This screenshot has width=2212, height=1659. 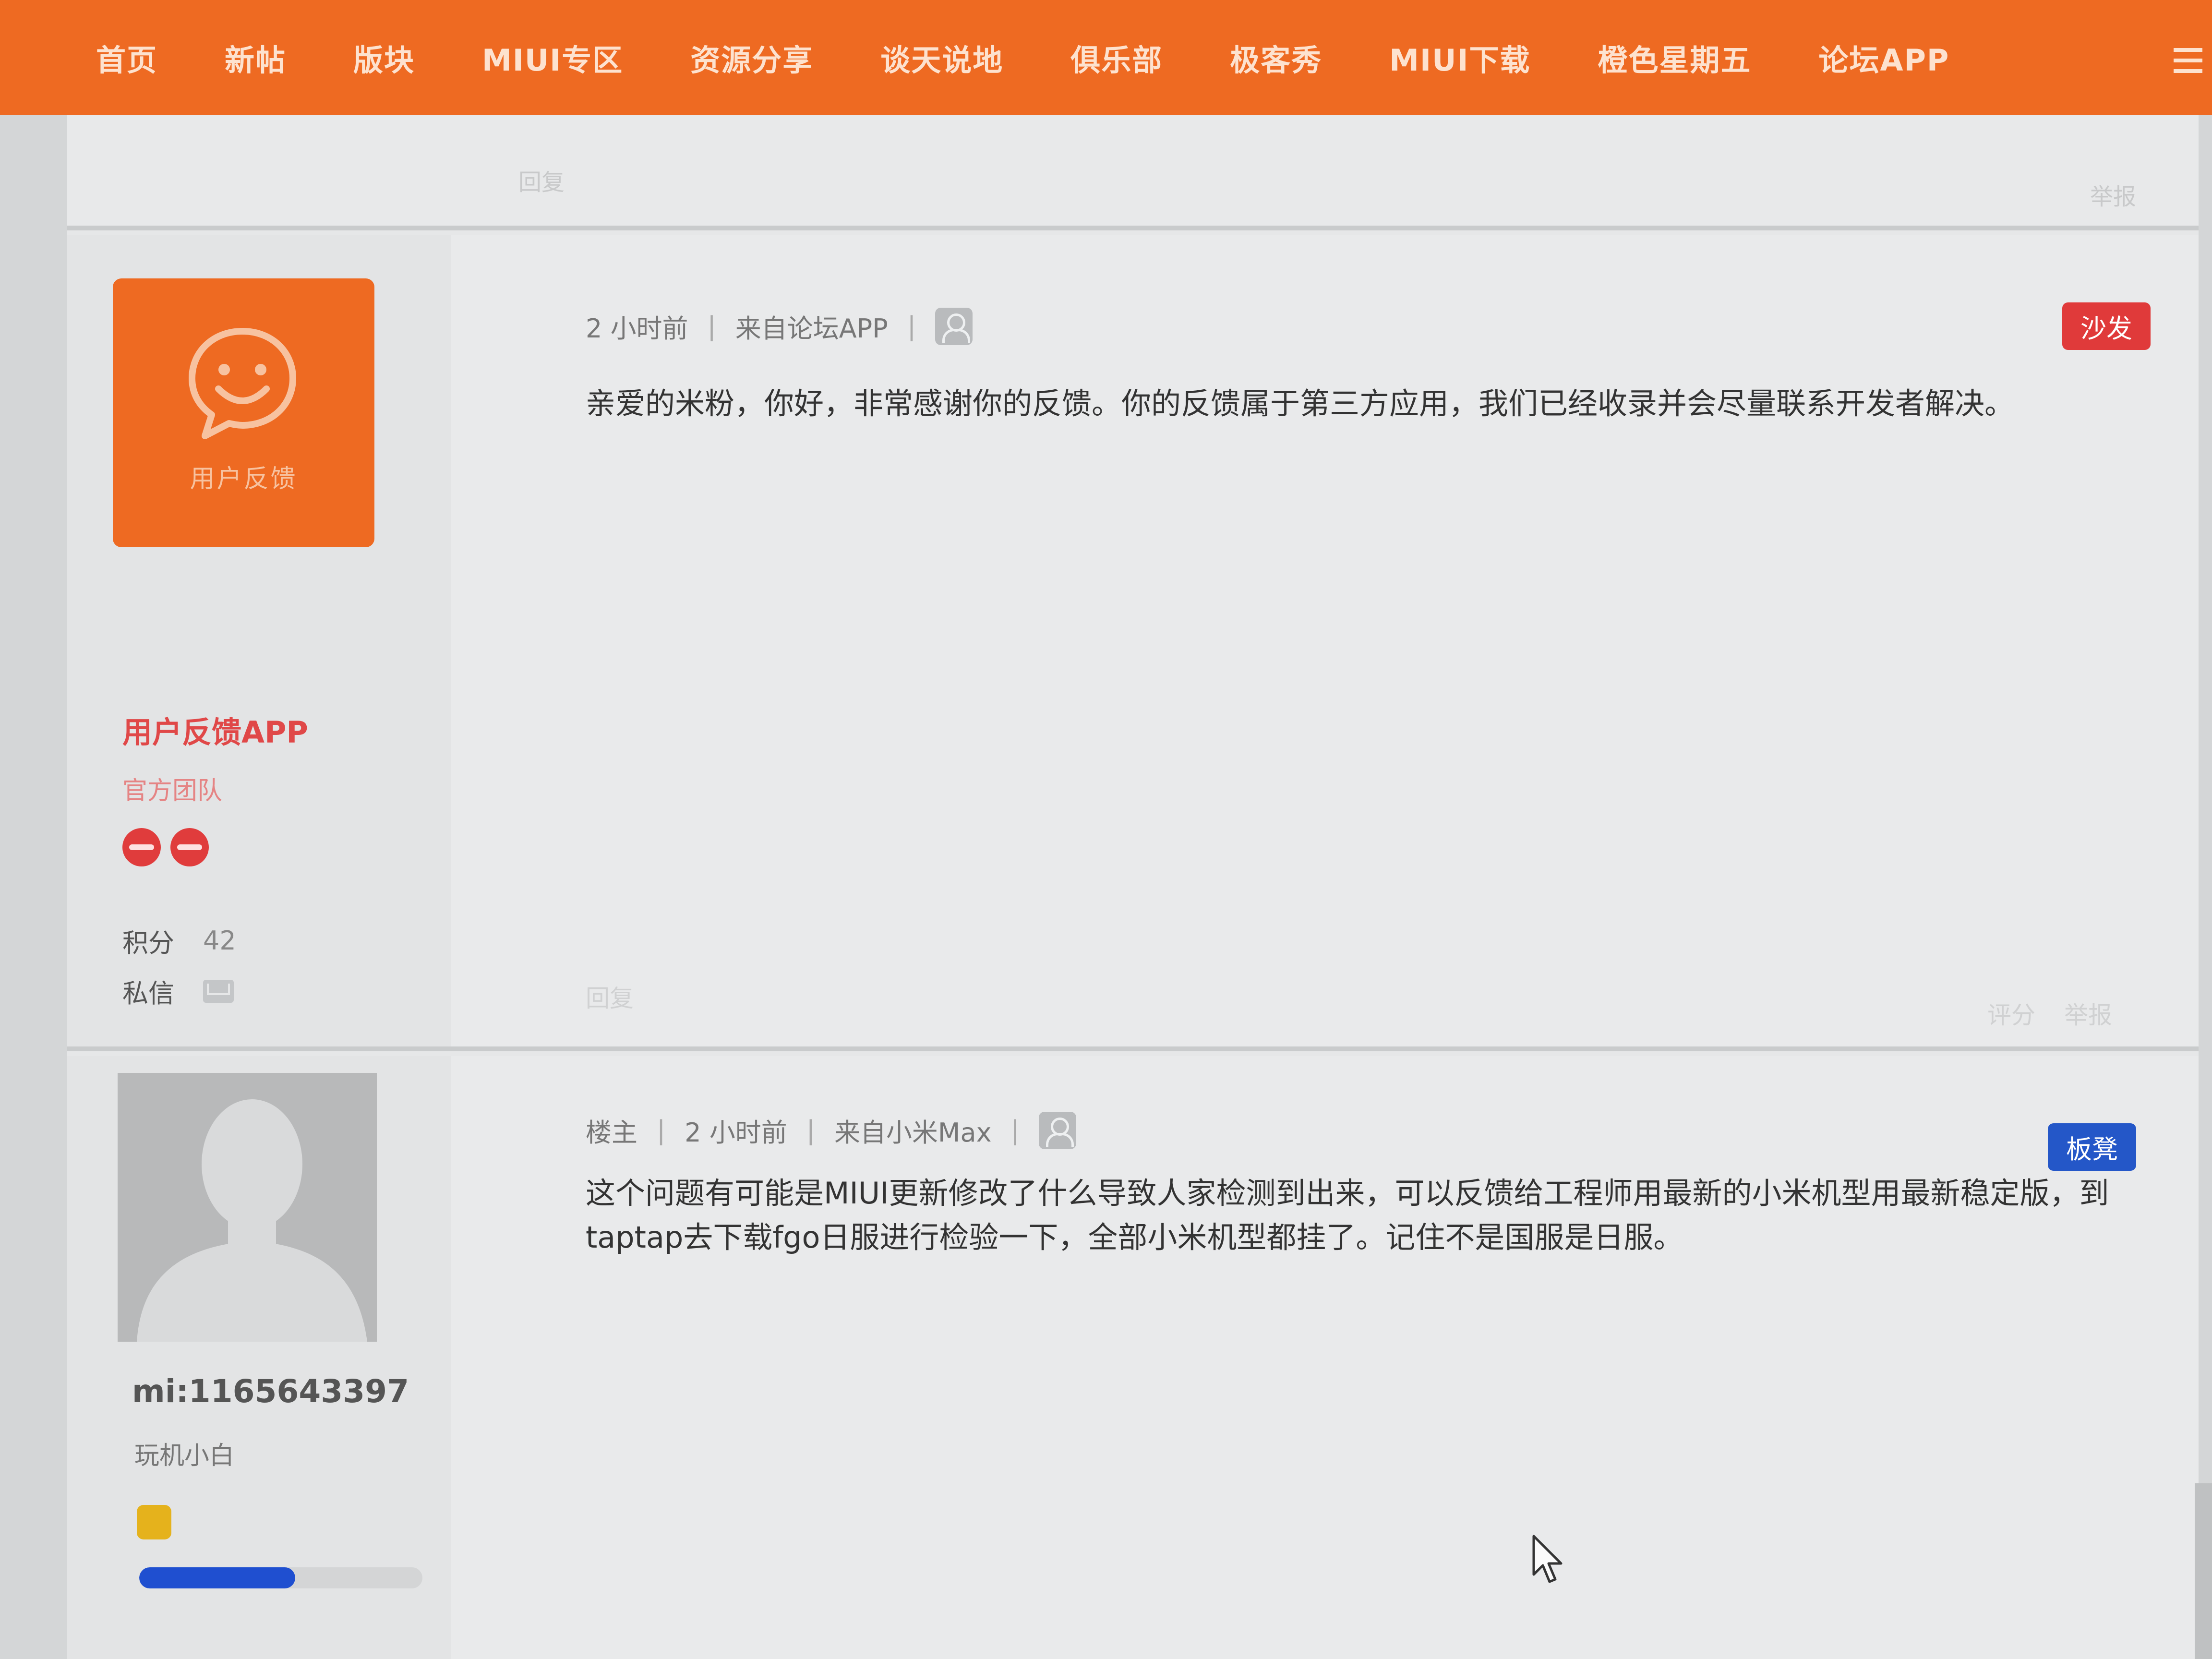 What do you see at coordinates (913, 1133) in the screenshot?
I see `post-source: 来自小米Max` at bounding box center [913, 1133].